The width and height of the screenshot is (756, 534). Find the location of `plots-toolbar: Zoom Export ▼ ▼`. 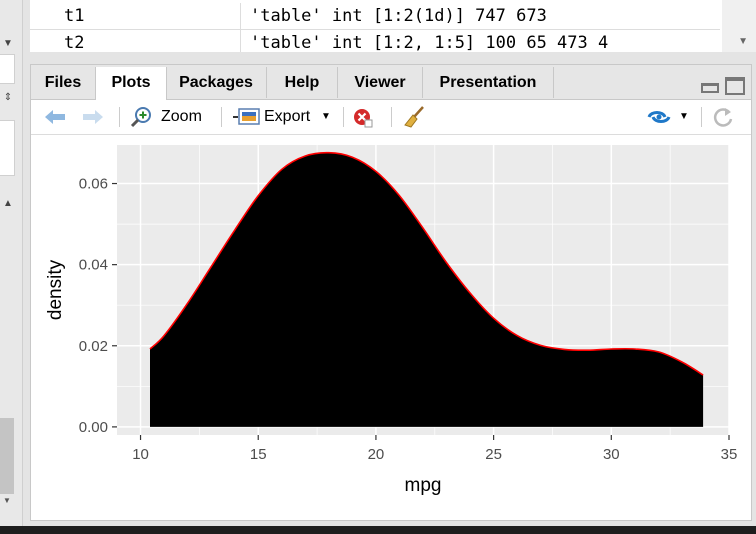

plots-toolbar: Zoom Export ▼ ▼ is located at coordinates (391, 117).